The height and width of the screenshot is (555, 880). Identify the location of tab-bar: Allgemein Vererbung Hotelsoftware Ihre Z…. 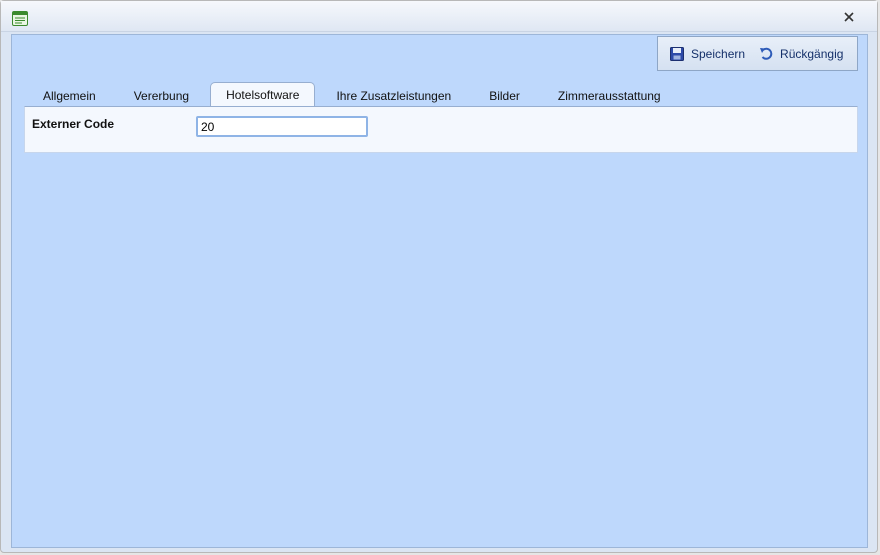
(354, 94).